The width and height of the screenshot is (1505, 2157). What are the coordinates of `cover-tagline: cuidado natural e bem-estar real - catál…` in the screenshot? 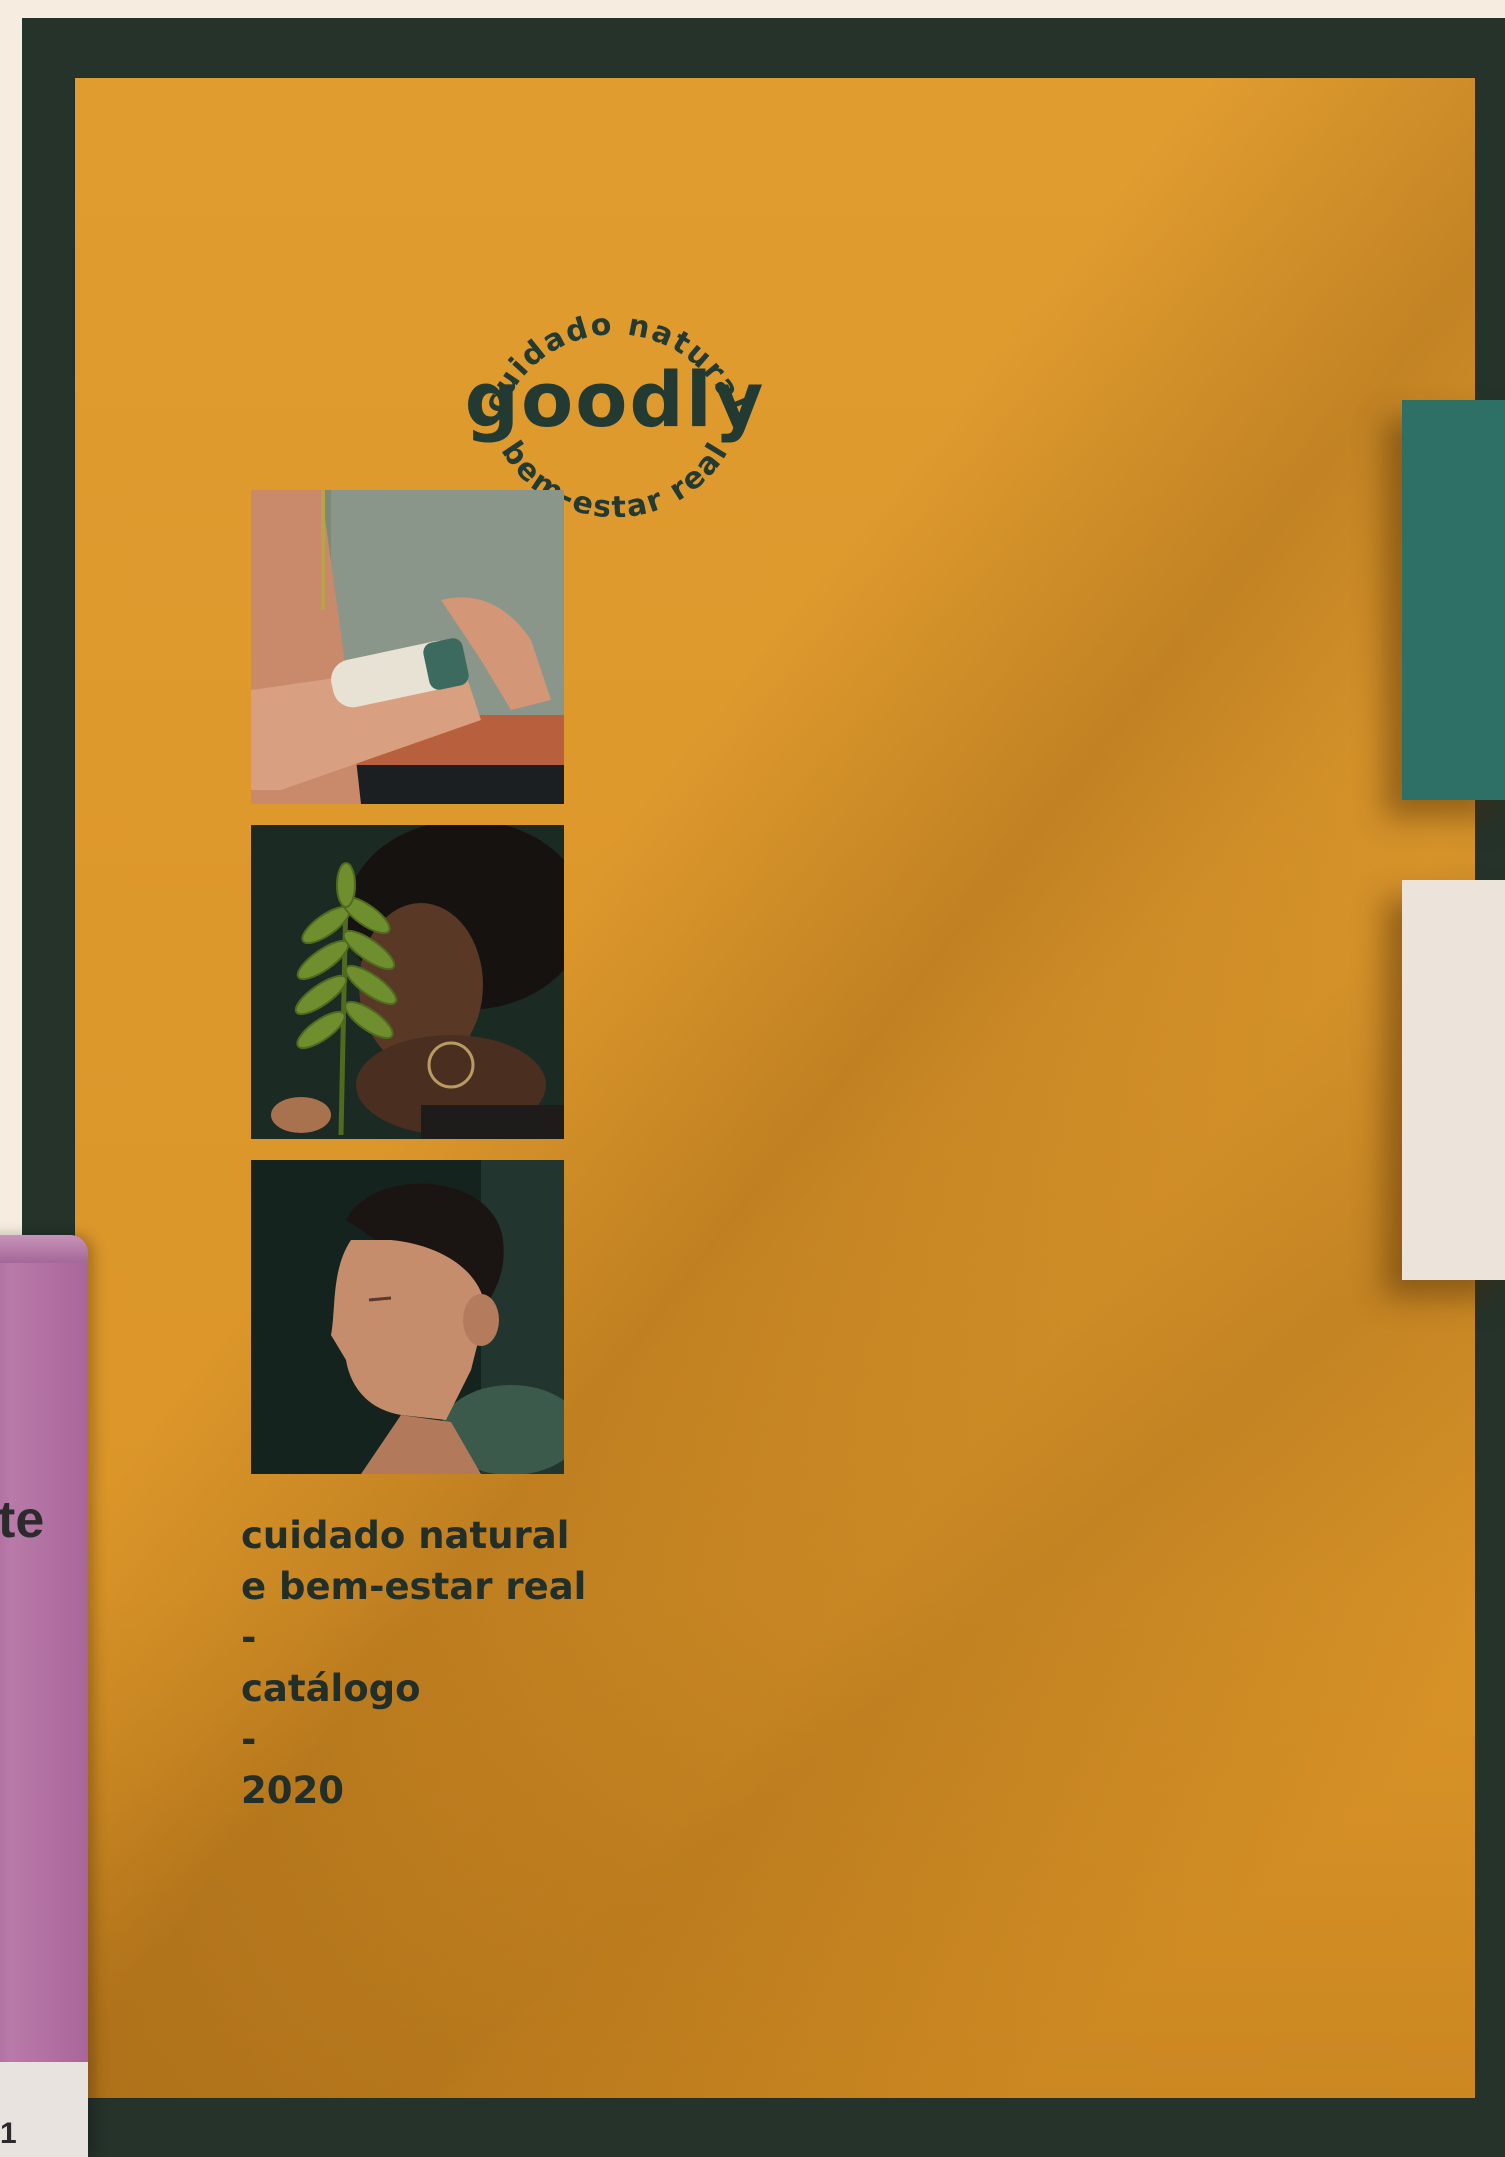 It's located at (413, 1663).